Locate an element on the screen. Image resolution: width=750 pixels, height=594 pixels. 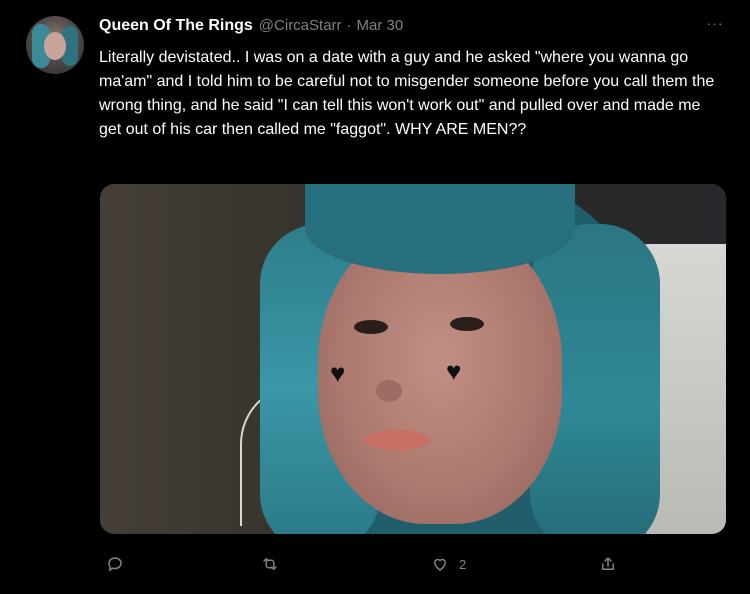
photo-lips is located at coordinates (397, 440).